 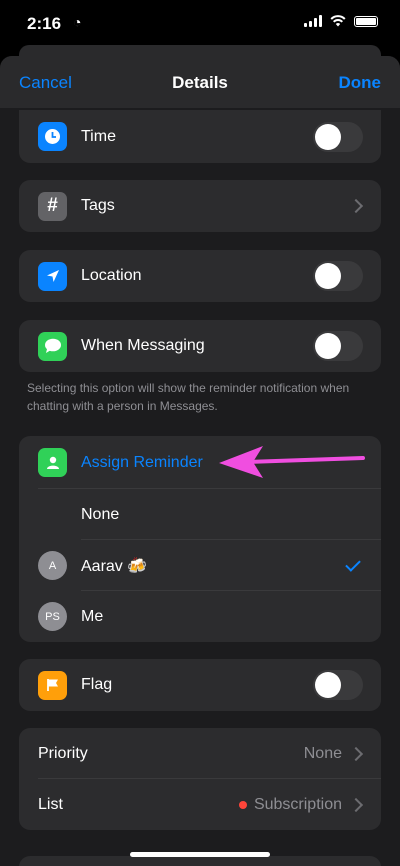 What do you see at coordinates (114, 566) in the screenshot?
I see `assignee-name: Aarav 🍻` at bounding box center [114, 566].